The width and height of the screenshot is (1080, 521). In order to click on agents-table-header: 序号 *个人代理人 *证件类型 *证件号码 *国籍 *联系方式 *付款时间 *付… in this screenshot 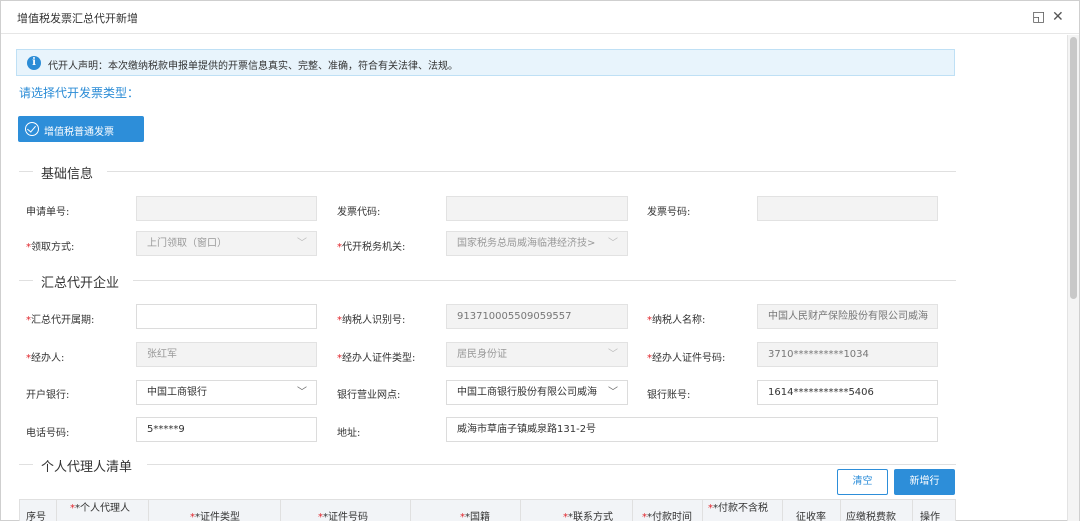, I will do `click(487, 510)`.